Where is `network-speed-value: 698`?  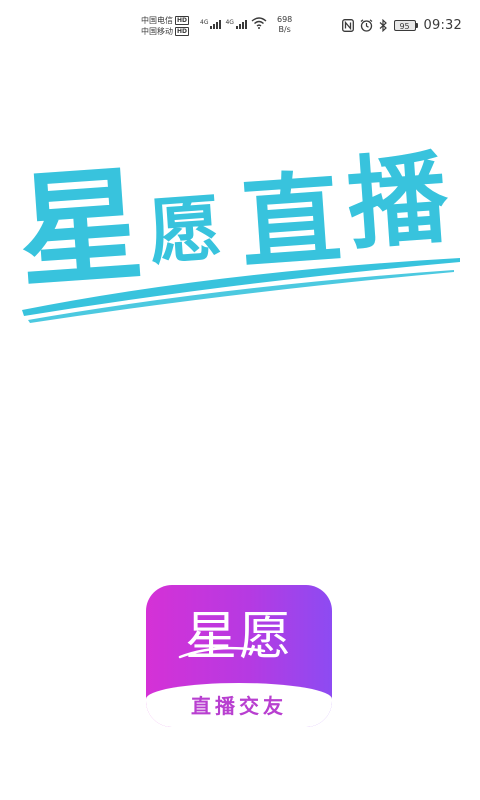 network-speed-value: 698 is located at coordinates (285, 19).